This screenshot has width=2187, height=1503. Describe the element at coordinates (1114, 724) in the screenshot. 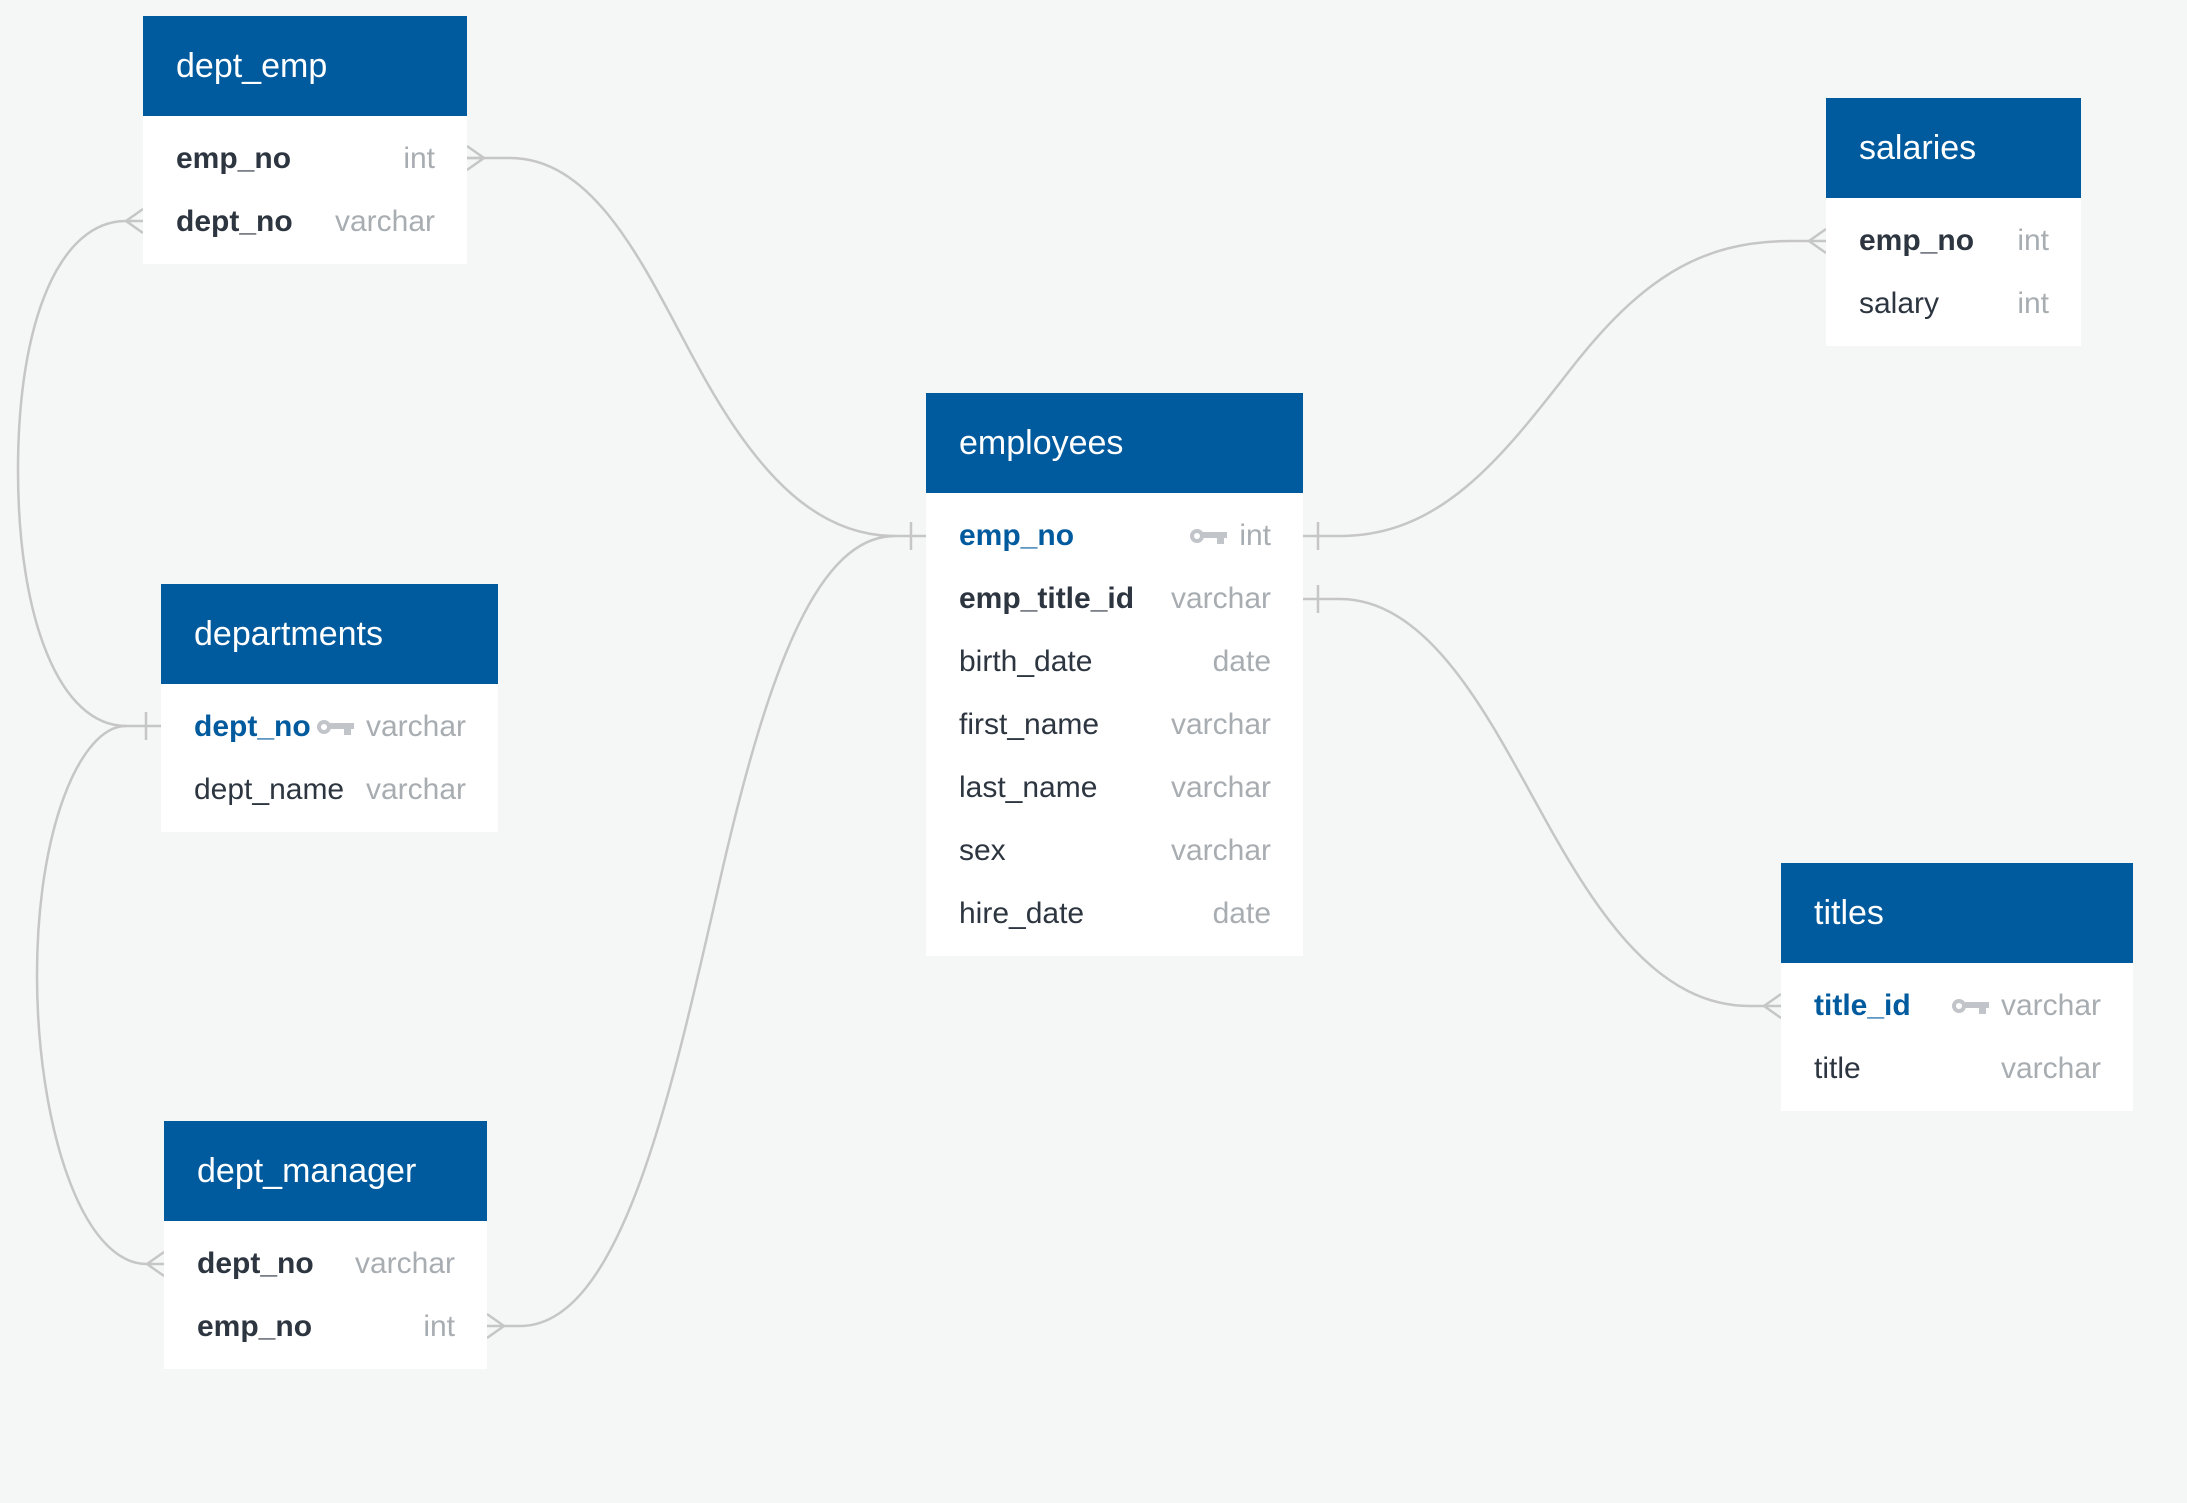

I see `field-row: first_name varchar` at that location.